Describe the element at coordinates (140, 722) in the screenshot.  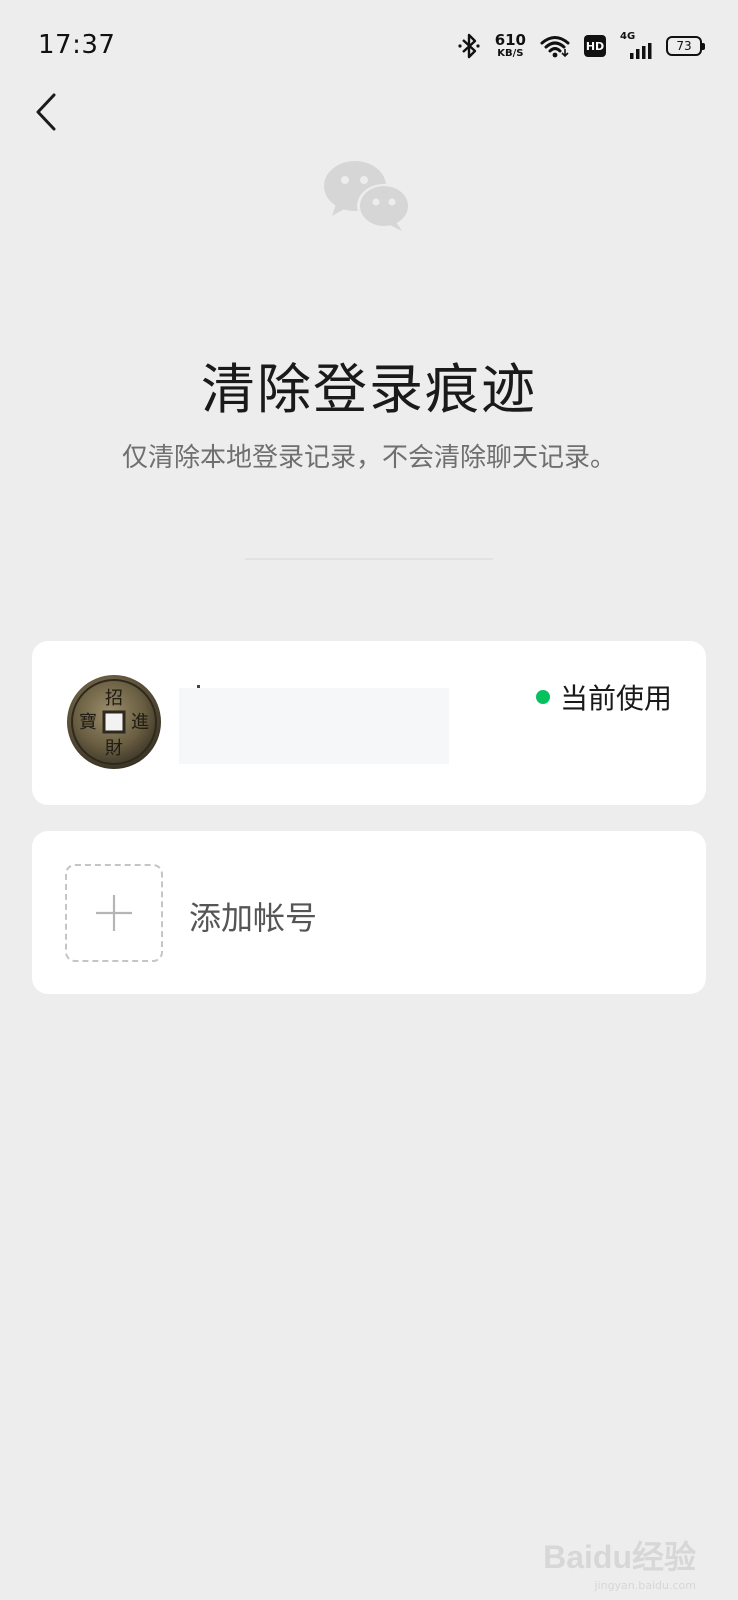
I see `svg-text: 進` at that location.